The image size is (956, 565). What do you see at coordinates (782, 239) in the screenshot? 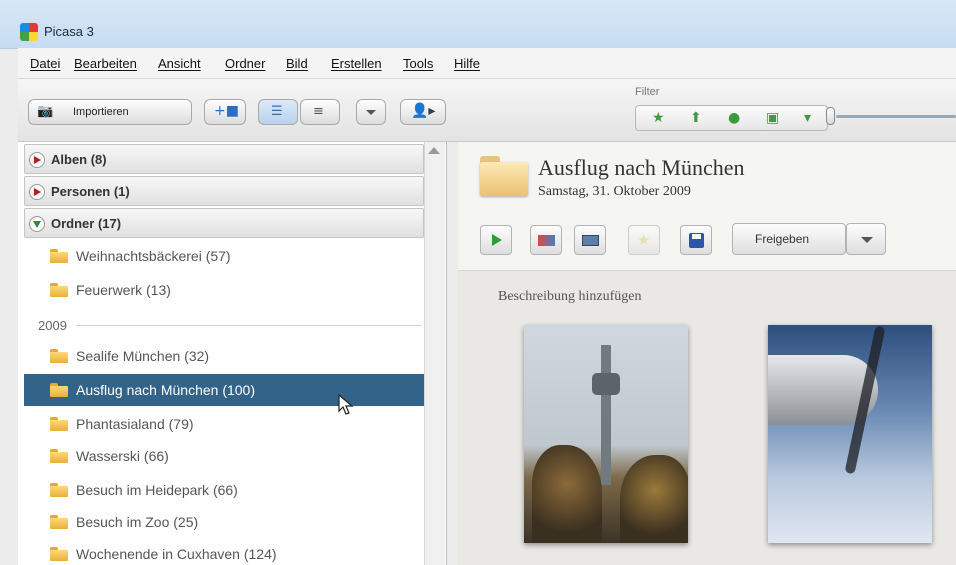
I see `share-label: Freigeben` at bounding box center [782, 239].